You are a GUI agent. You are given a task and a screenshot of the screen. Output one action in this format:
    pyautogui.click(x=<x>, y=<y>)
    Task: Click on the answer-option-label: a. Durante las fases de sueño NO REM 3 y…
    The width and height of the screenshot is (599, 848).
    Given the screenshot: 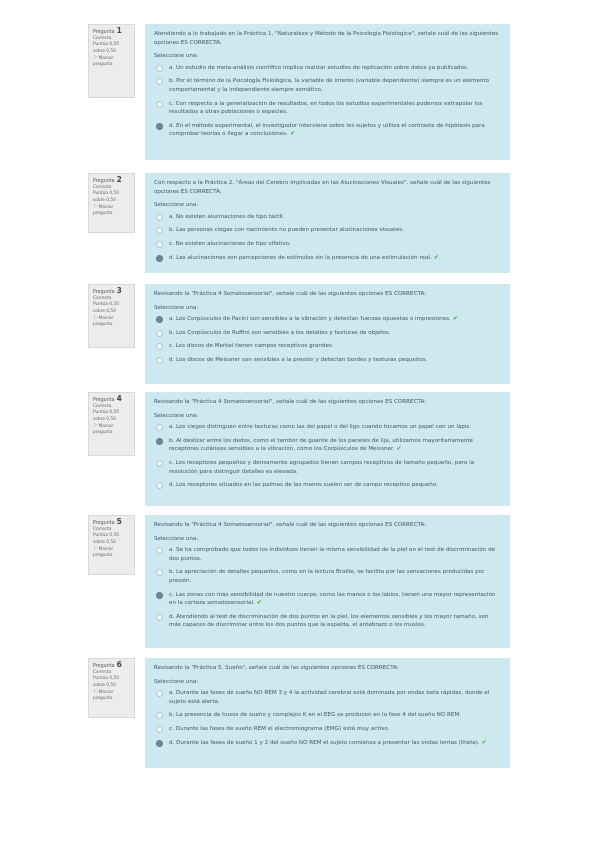 What is the action you would take?
    pyautogui.click(x=329, y=697)
    